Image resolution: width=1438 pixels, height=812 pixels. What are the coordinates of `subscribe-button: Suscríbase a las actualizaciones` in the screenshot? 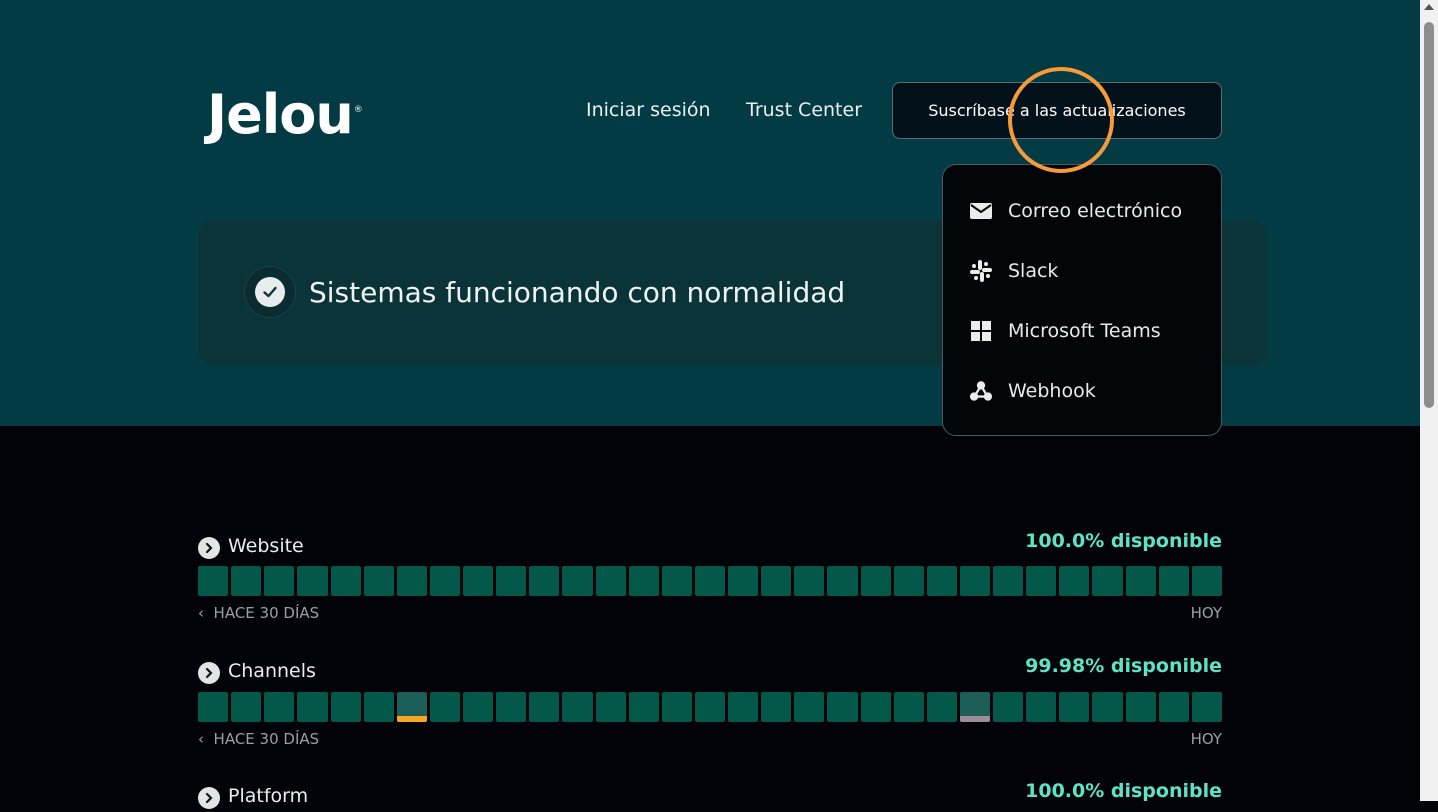 It's located at (1057, 110).